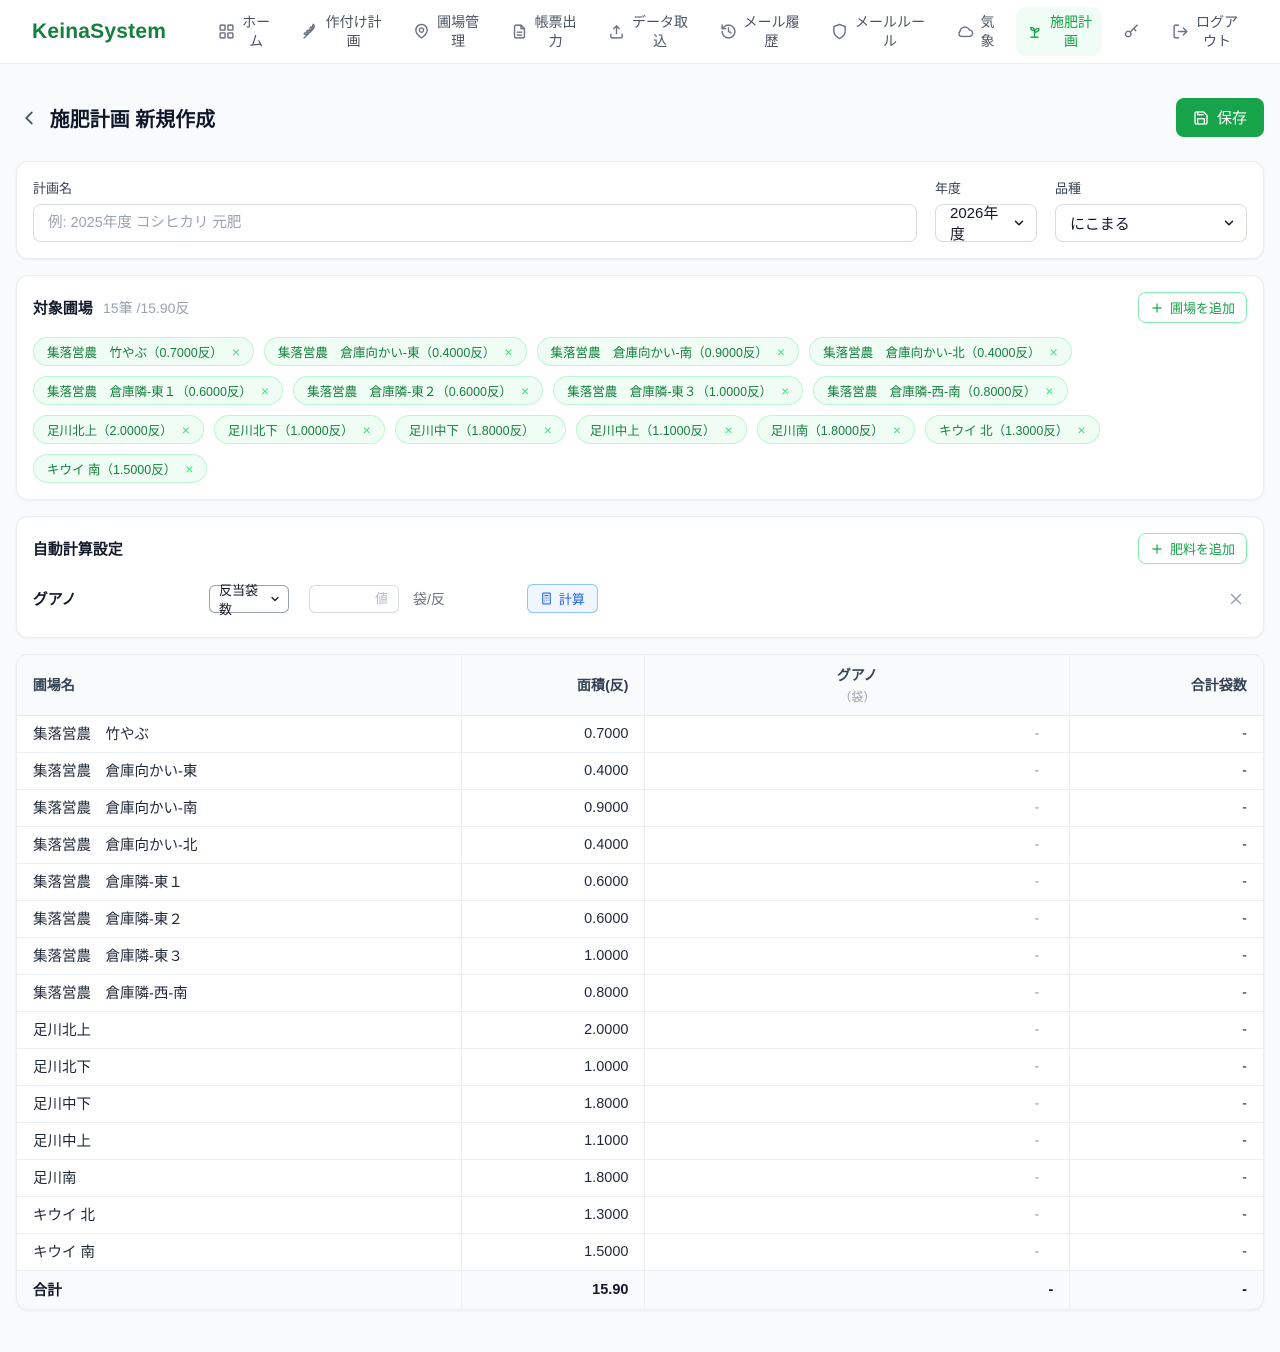  What do you see at coordinates (1068, 188) in the screenshot?
I see `variety-label: 品種` at bounding box center [1068, 188].